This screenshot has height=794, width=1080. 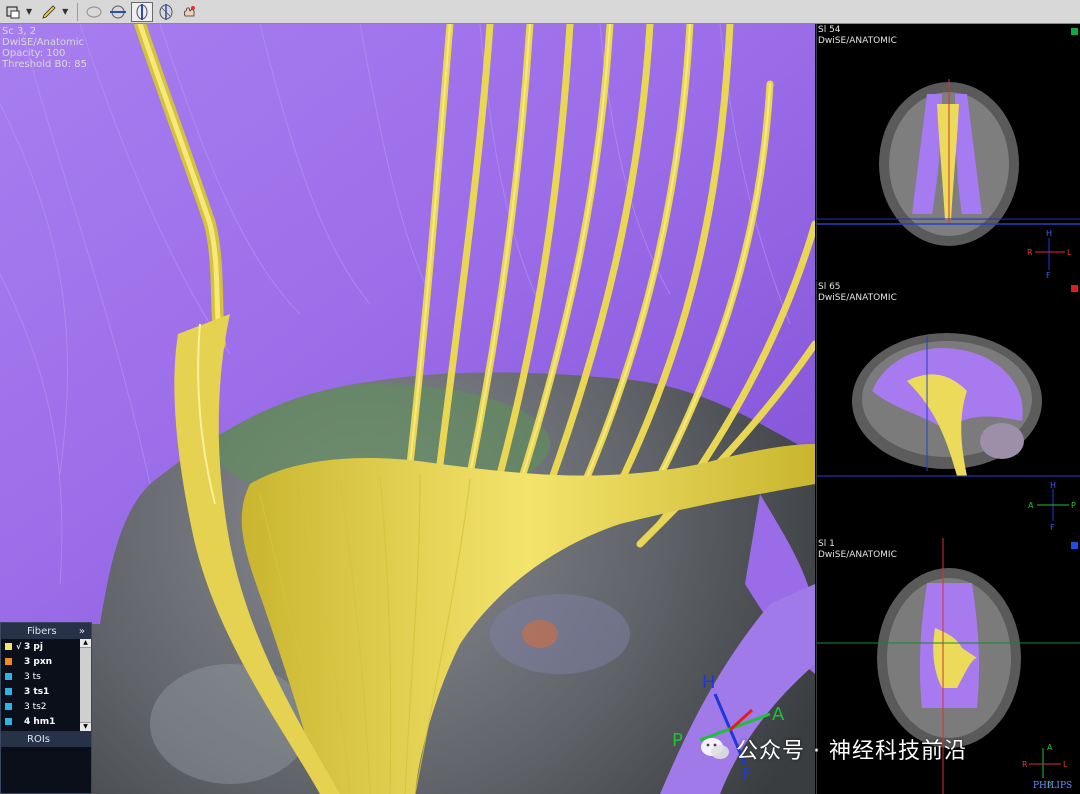 I want to click on fiber-list-scrollbar: ▲ ▼, so click(x=85, y=685).